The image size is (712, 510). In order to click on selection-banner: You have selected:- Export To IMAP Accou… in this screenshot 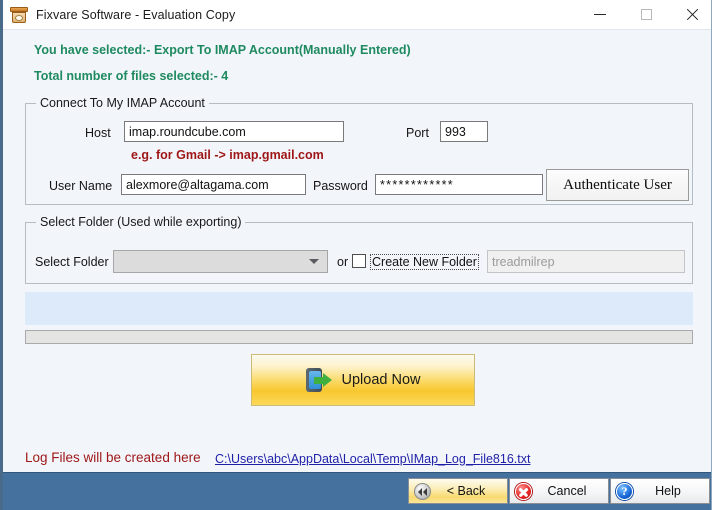, I will do `click(357, 60)`.